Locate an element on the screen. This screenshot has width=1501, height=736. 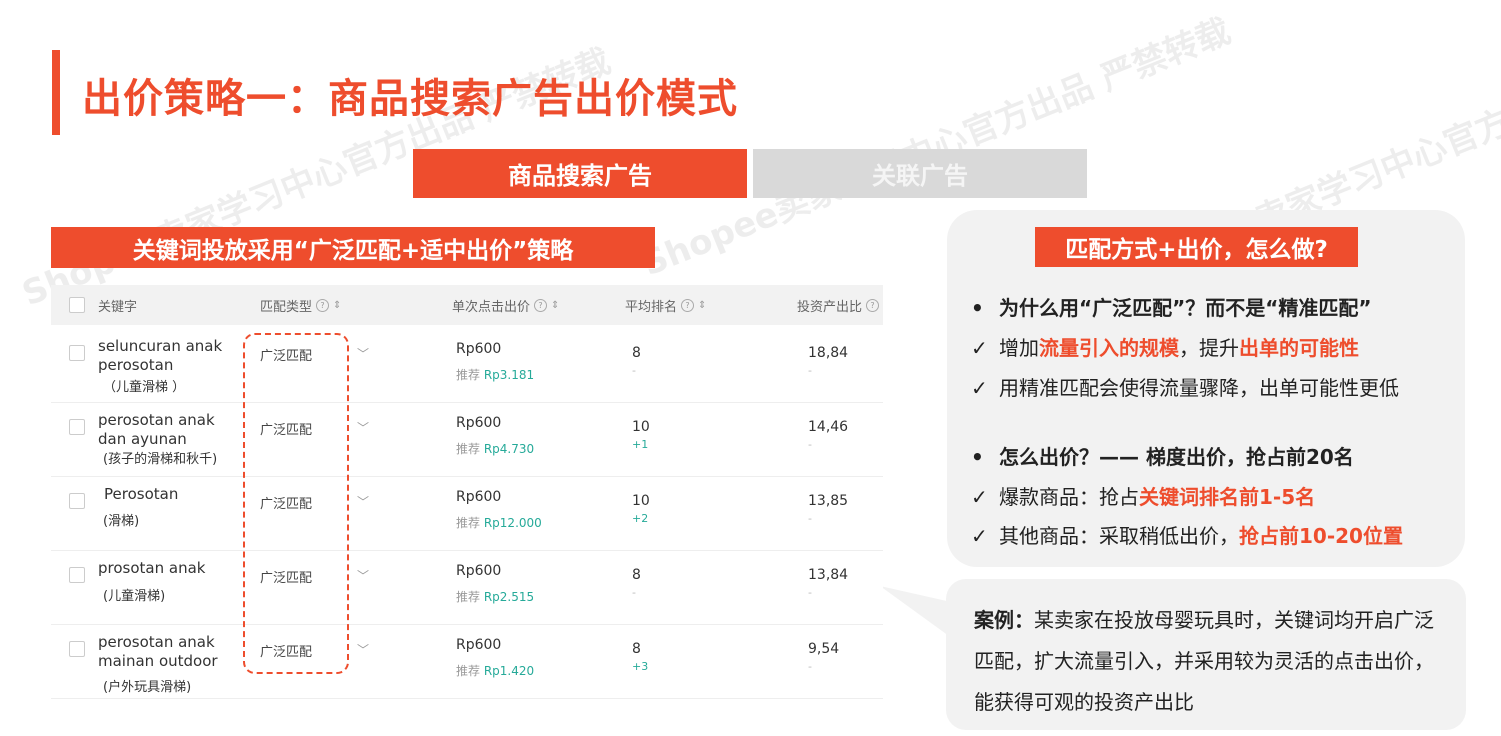
tip-text: ，提升 is located at coordinates (1209, 348).